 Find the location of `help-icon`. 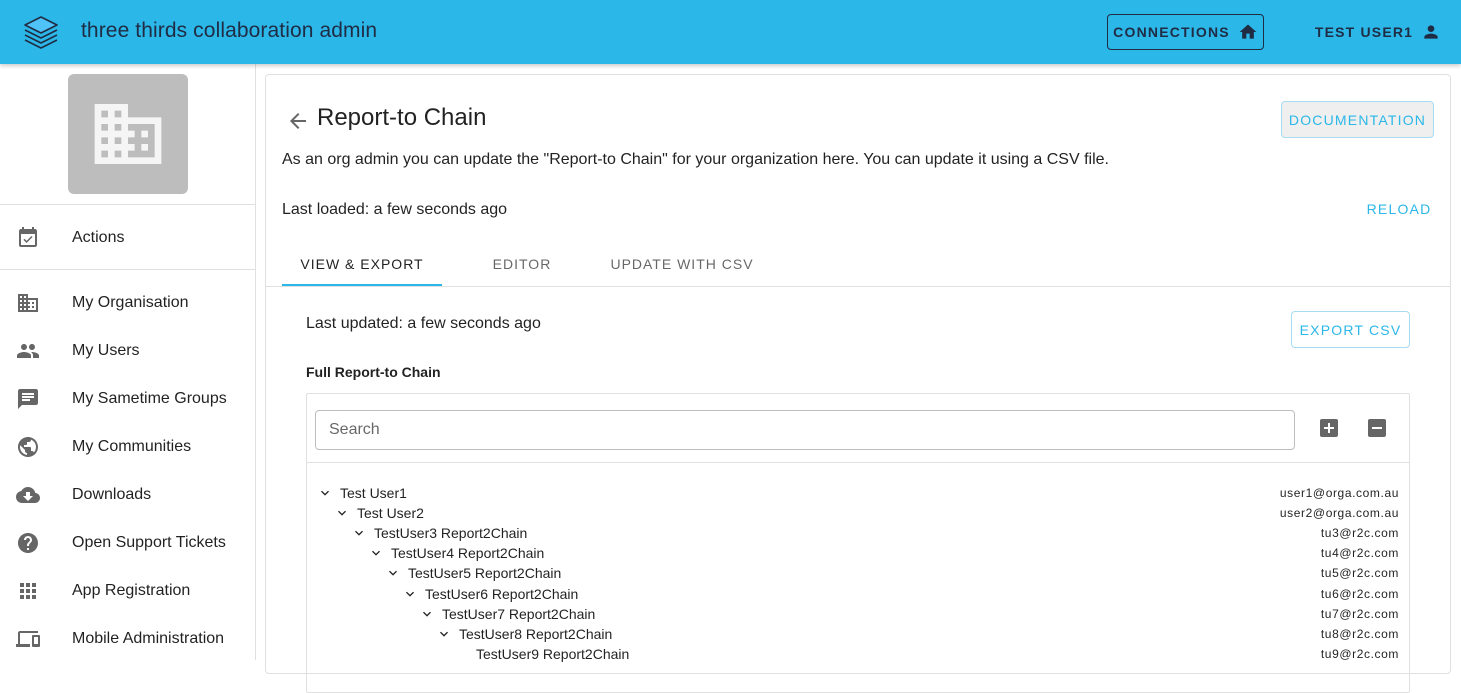

help-icon is located at coordinates (28, 543).